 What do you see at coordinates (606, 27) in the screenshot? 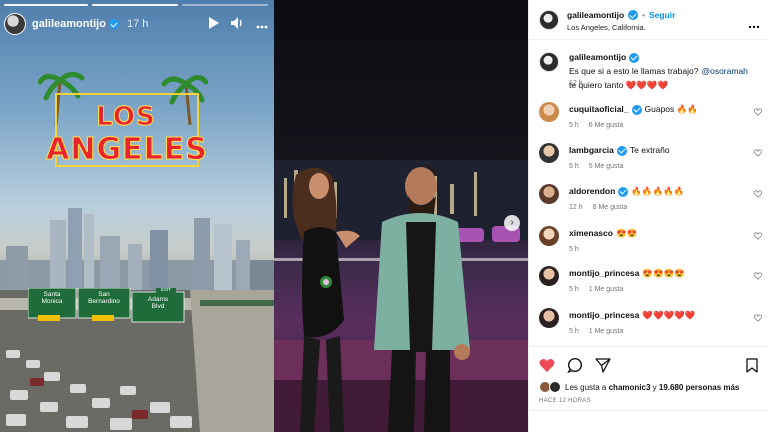
I see `post-location: Los Angeles, California.` at bounding box center [606, 27].